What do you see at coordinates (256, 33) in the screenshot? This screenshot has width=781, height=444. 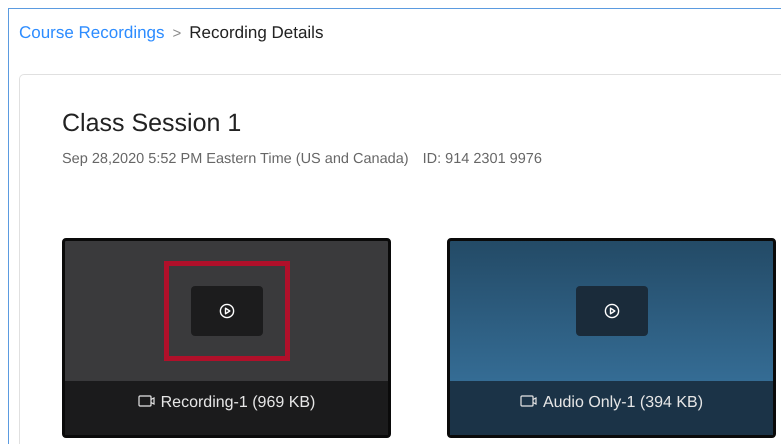 I see `breadcrumb-current: Recording Details` at bounding box center [256, 33].